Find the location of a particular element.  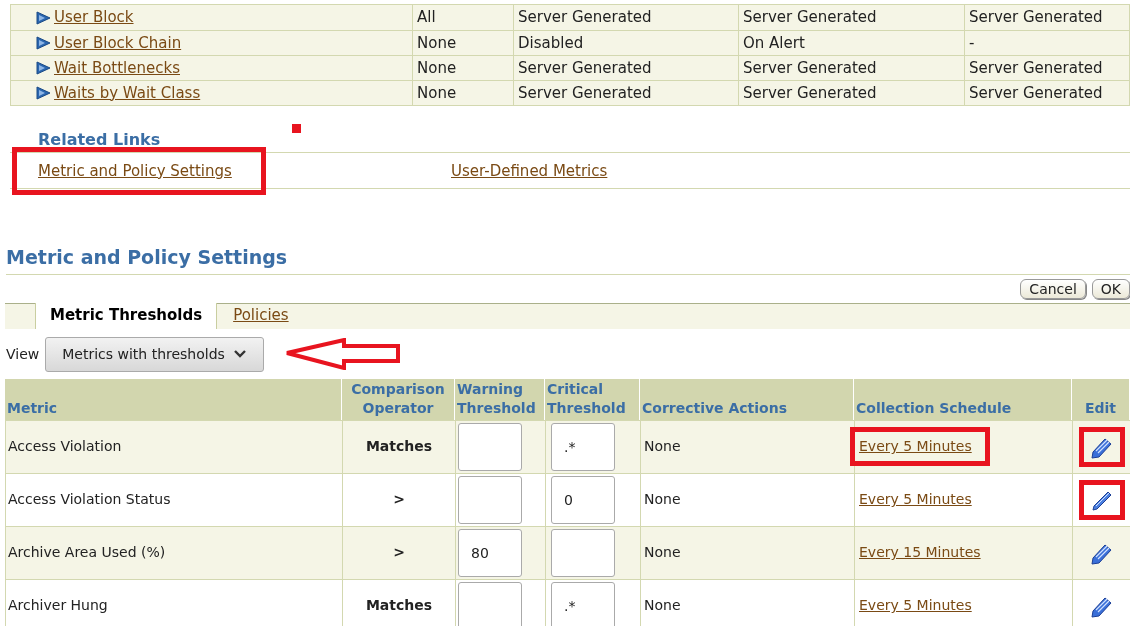

section-title: Metric and Policy Settings is located at coordinates (568, 259).